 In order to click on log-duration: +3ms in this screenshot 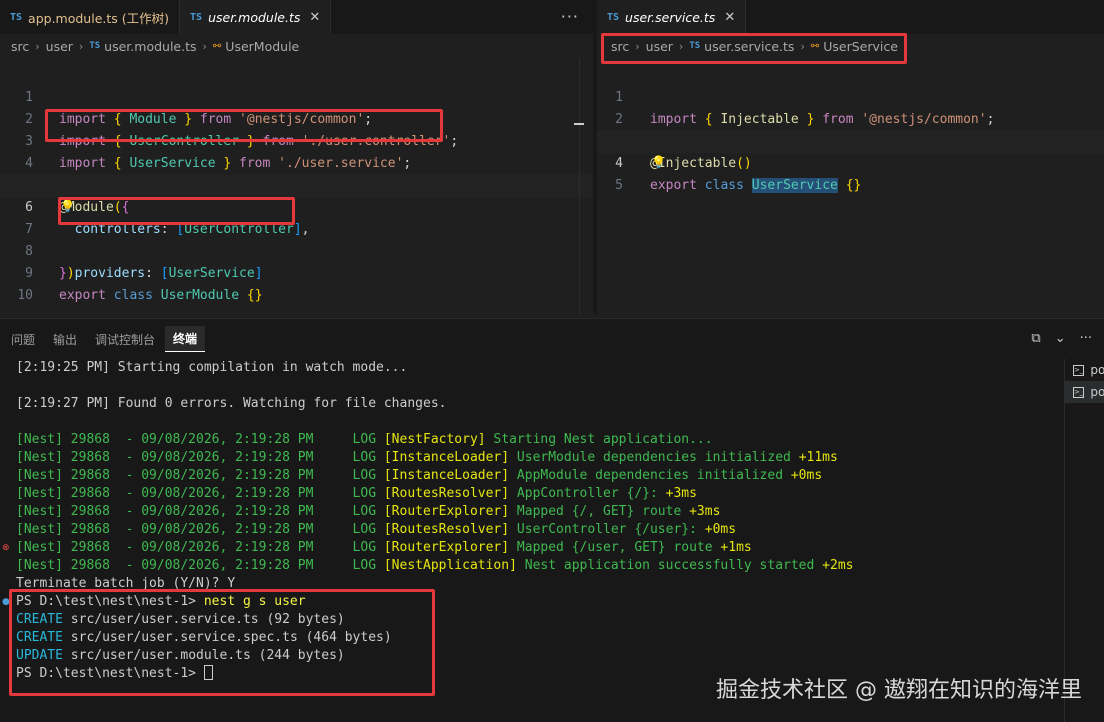, I will do `click(705, 511)`.